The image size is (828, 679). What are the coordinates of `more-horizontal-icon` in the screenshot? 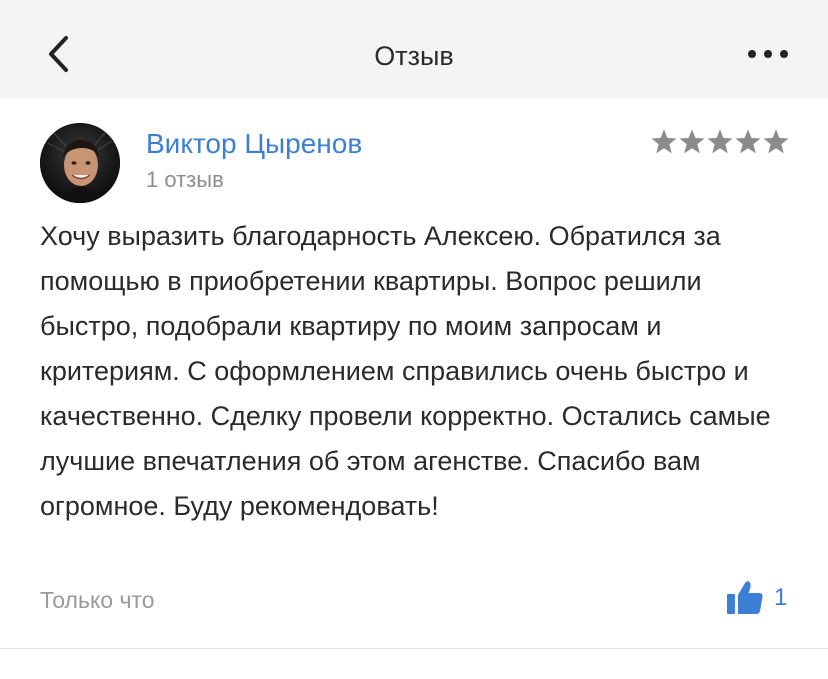 It's located at (768, 54).